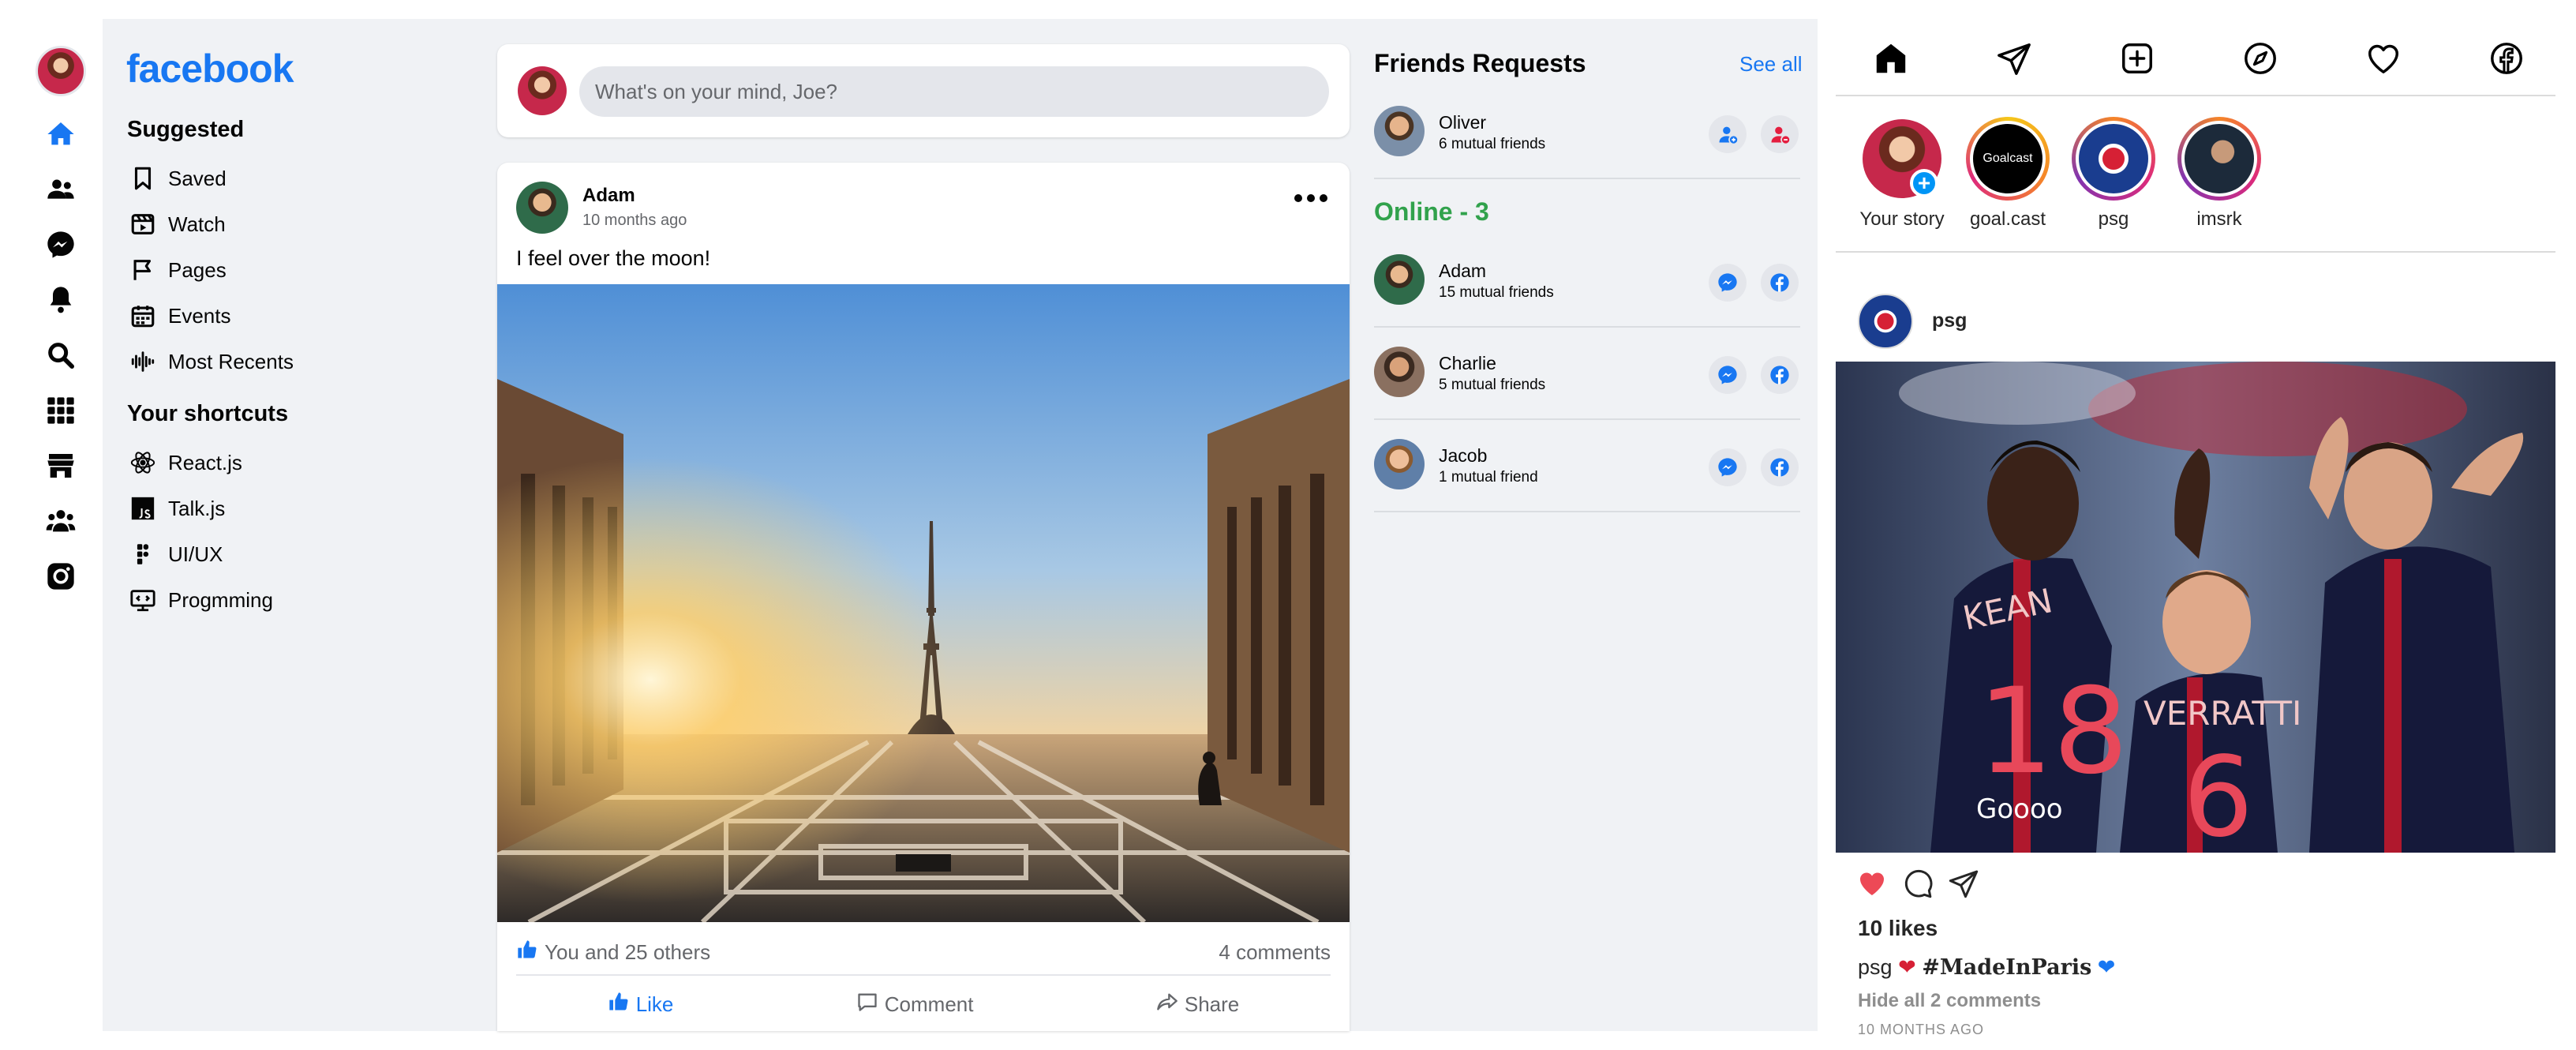  I want to click on friend-request-item: Oliver 6 mutual friends, so click(1587, 133).